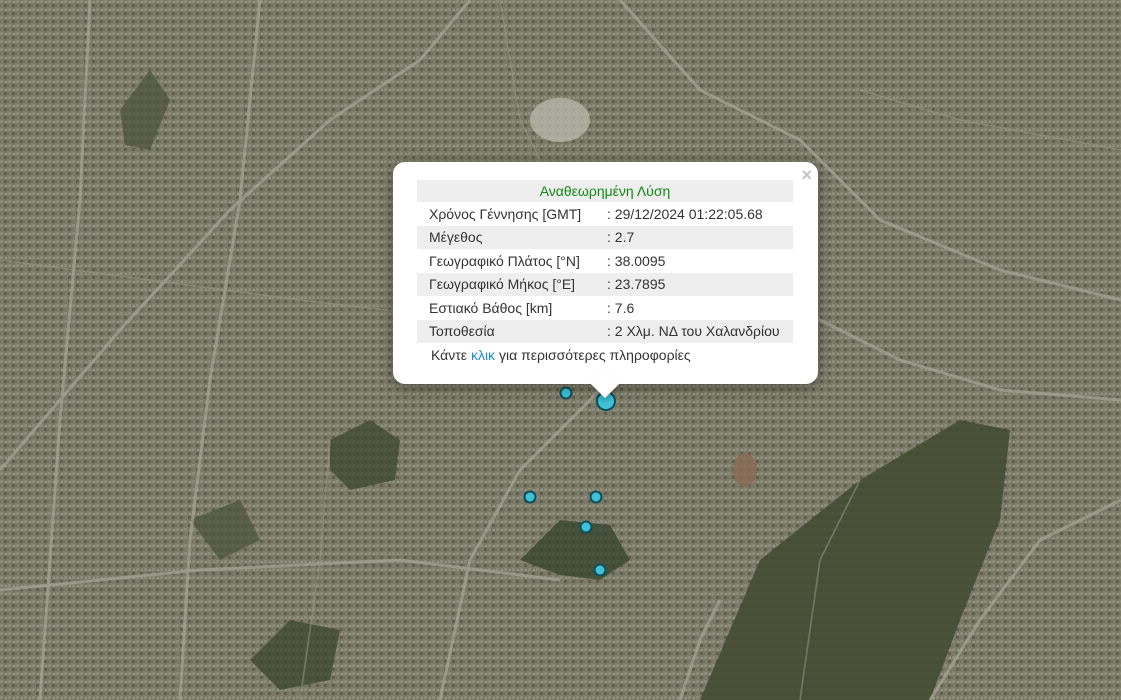 Image resolution: width=1121 pixels, height=700 pixels. Describe the element at coordinates (700, 331) in the screenshot. I see `row-value-location: : 2 Χλμ. ΝΔ του Χαλανδρίου` at that location.